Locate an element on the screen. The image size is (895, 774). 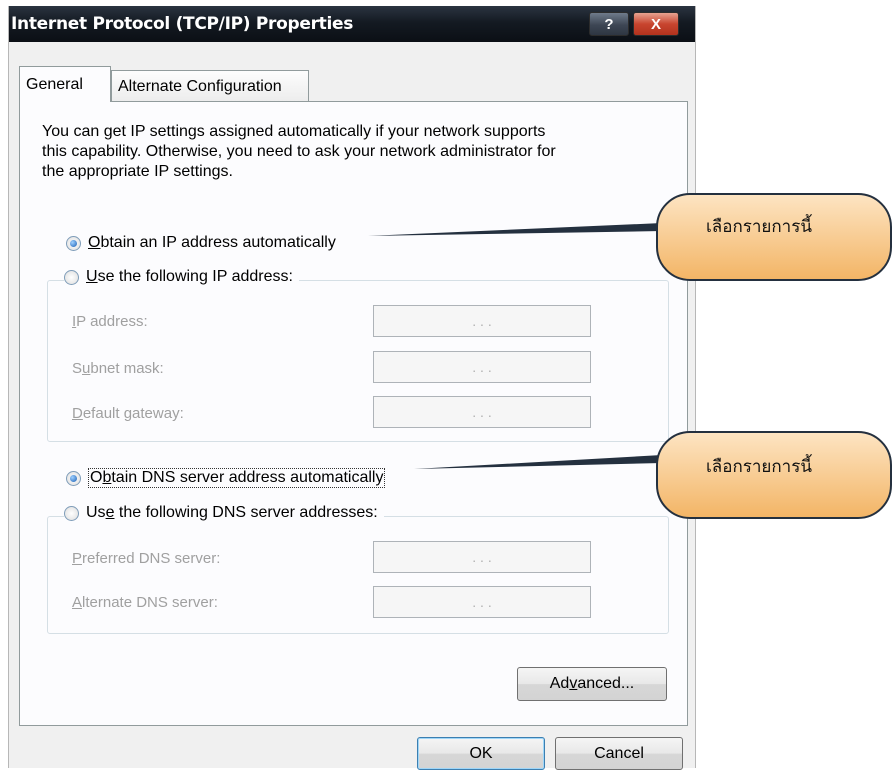
tab-alternate-label: Alternate Configuration is located at coordinates (200, 86).